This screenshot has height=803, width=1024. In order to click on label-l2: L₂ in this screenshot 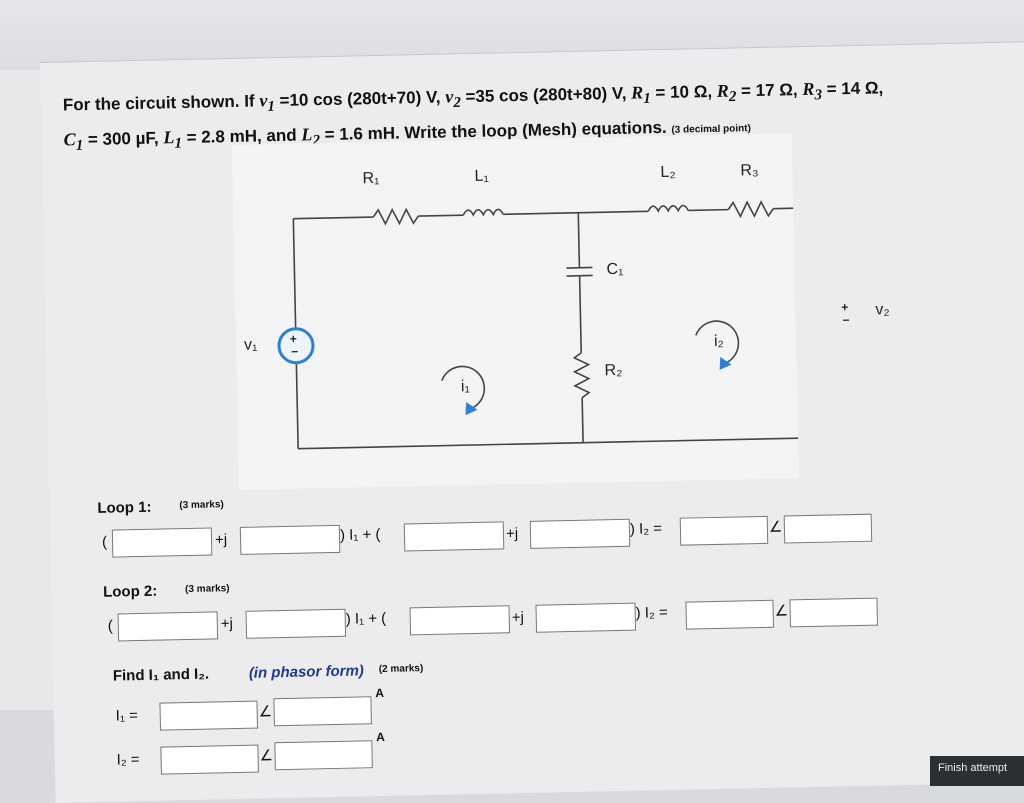, I will do `click(668, 172)`.